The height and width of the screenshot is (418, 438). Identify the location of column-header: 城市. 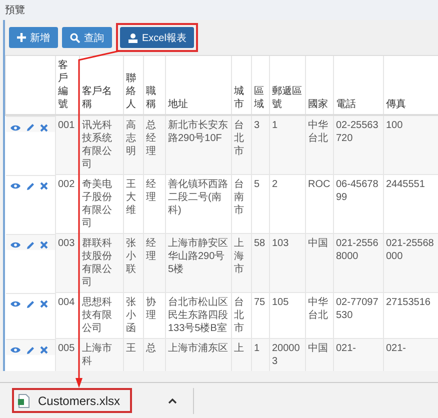
(239, 98).